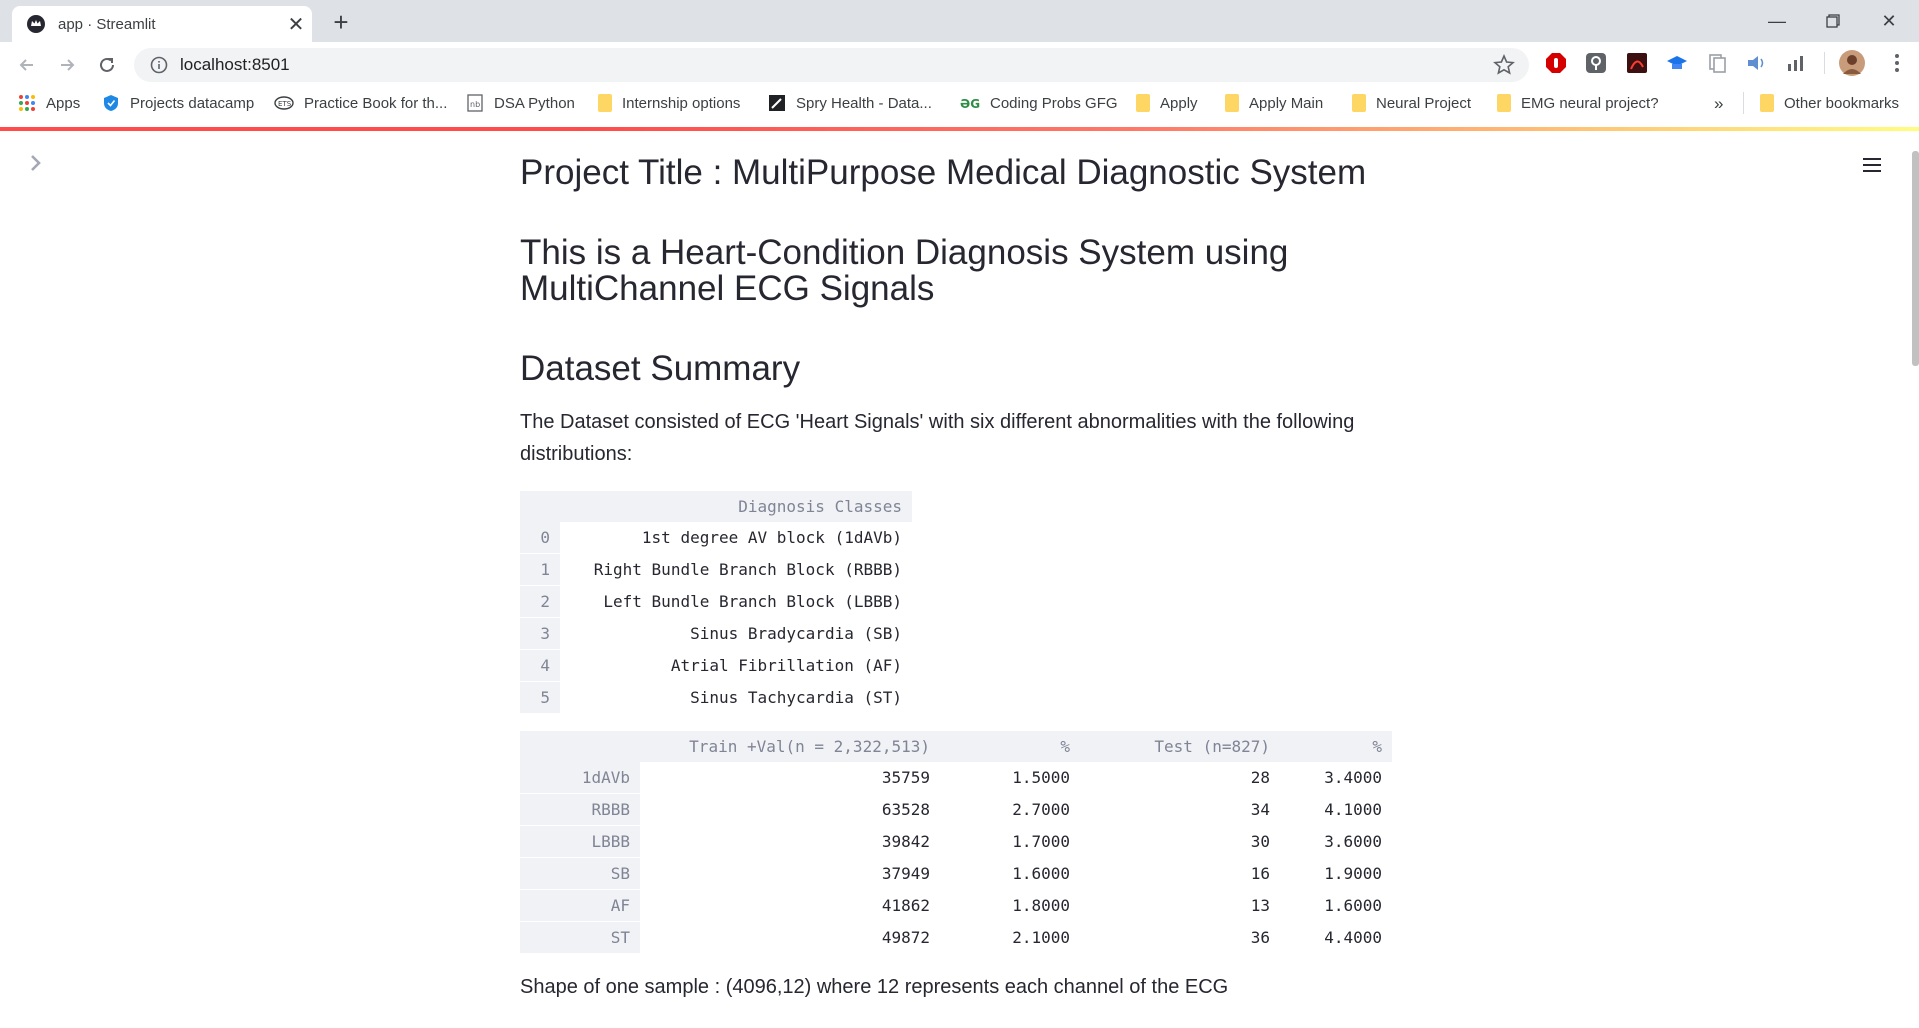  What do you see at coordinates (1179, 103) in the screenshot?
I see `bookmark-label: Apply` at bounding box center [1179, 103].